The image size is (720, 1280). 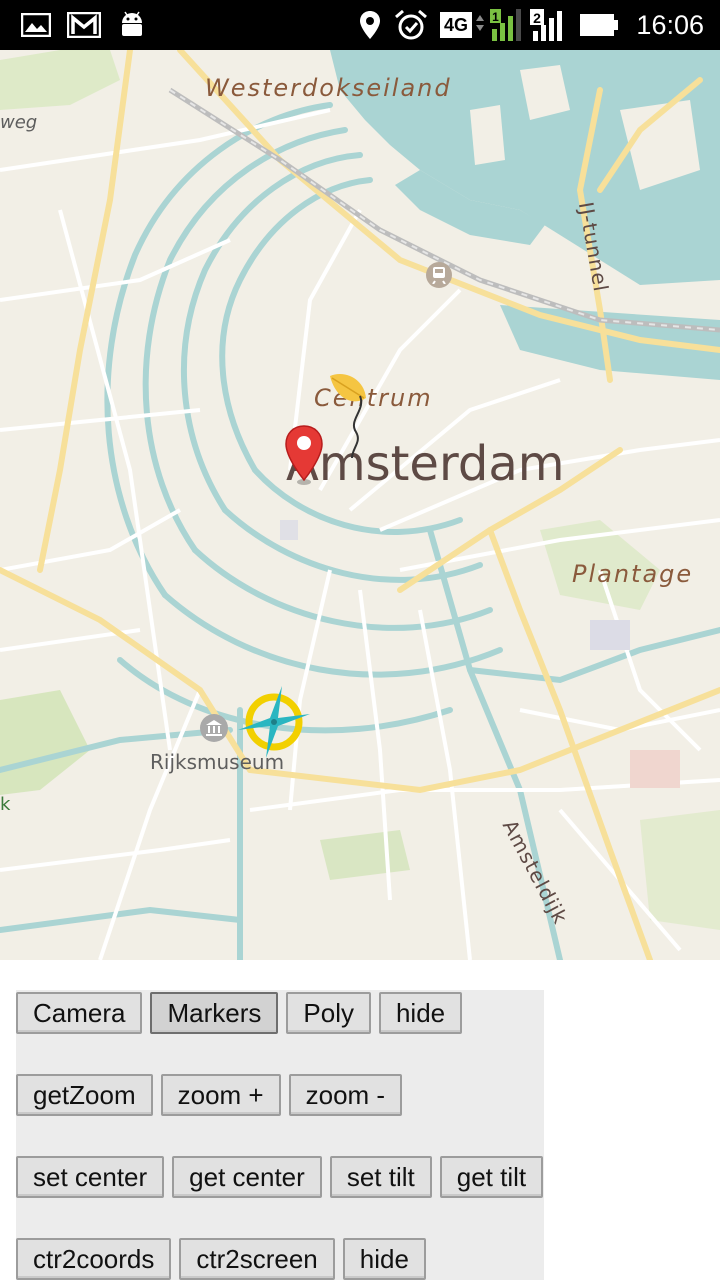 What do you see at coordinates (257, 1259) in the screenshot?
I see `ctr2screen-button: ctr2screen` at bounding box center [257, 1259].